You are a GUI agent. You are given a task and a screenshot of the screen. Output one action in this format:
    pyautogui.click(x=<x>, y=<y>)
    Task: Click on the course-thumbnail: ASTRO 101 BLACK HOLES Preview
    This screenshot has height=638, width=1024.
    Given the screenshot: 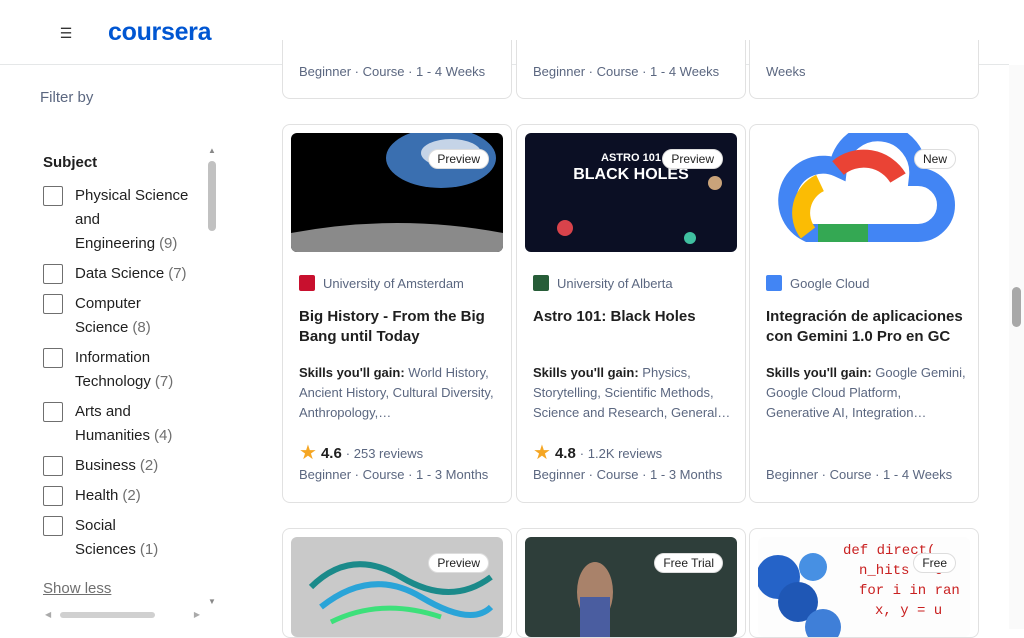 What is the action you would take?
    pyautogui.click(x=631, y=192)
    